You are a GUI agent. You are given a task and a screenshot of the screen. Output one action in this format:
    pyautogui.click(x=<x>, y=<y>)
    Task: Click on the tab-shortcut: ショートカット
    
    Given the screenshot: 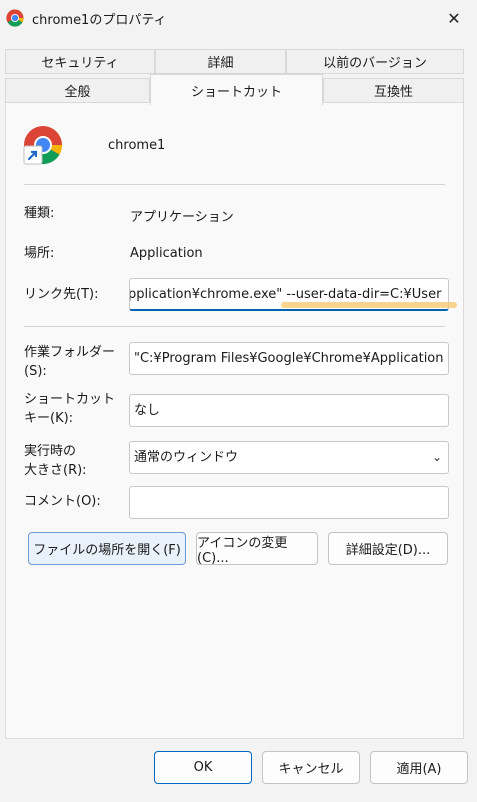 What is the action you would take?
    pyautogui.click(x=236, y=89)
    